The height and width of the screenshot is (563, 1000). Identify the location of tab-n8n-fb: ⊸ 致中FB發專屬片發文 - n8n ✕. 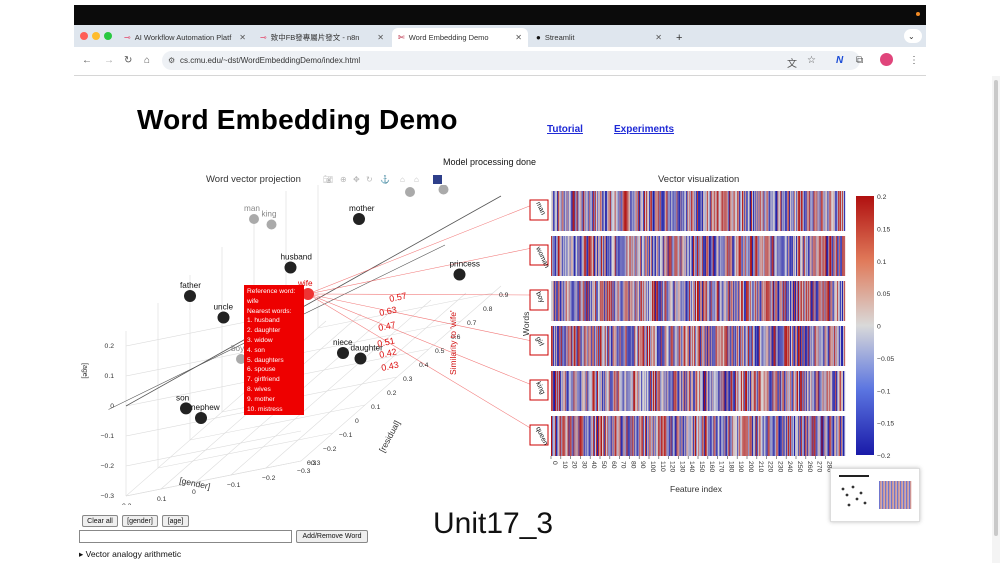
(322, 37).